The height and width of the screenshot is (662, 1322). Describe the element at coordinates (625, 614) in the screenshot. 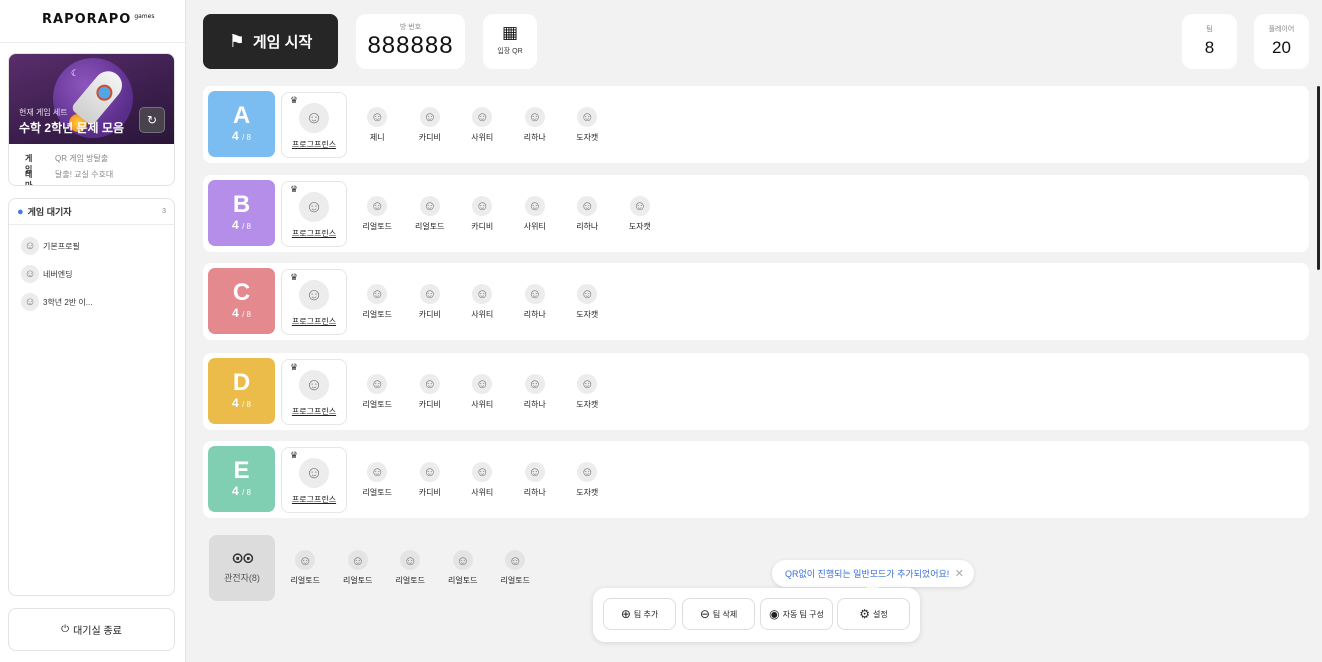

I see `plus-circle-icon: ⊕` at that location.